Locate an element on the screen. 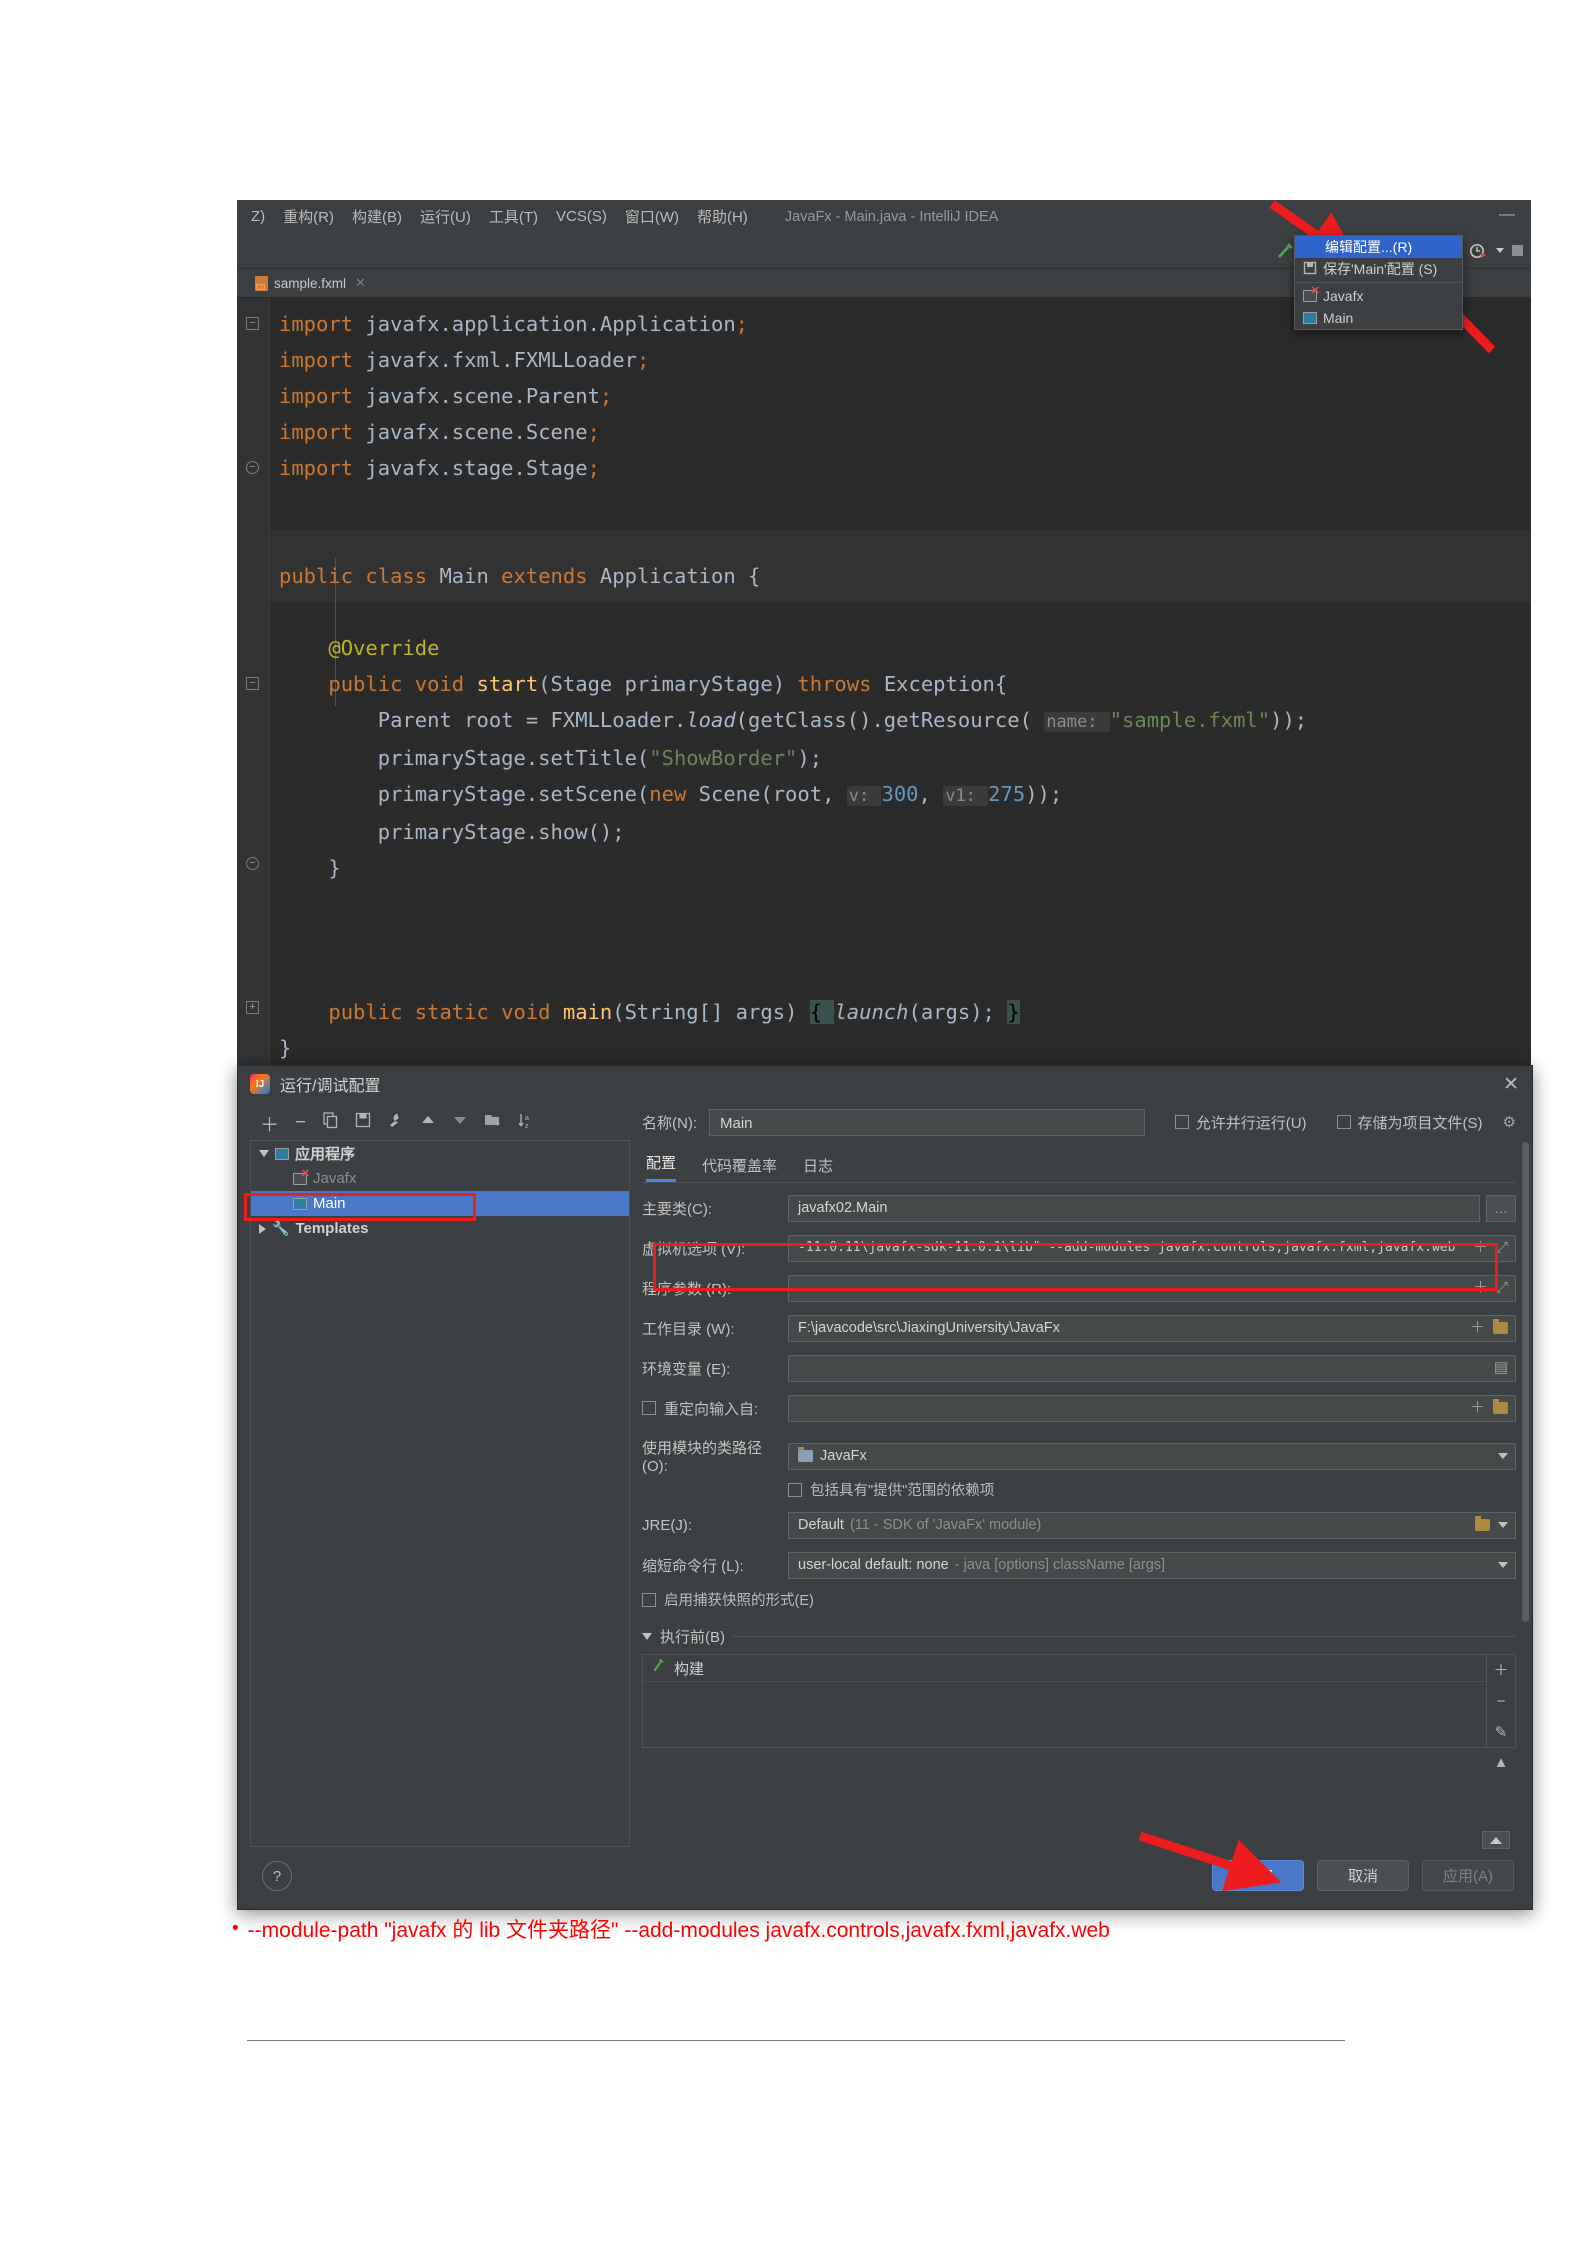 This screenshot has height=2245, width=1587. tab-code-coverage: 代码覆盖率 is located at coordinates (739, 1168).